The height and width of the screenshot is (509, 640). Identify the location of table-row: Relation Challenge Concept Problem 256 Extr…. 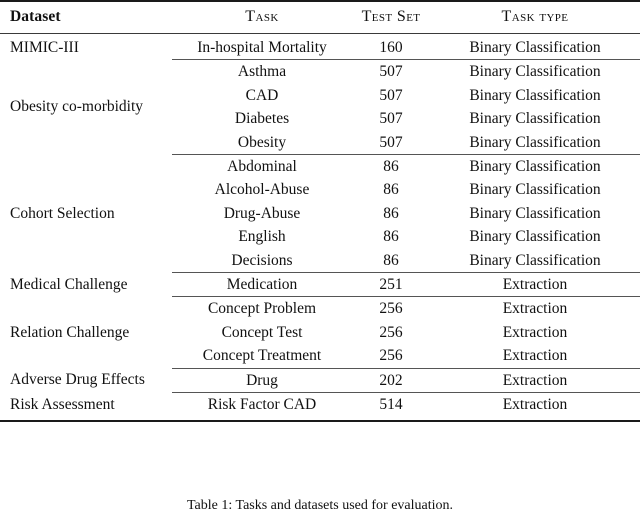
(320, 318).